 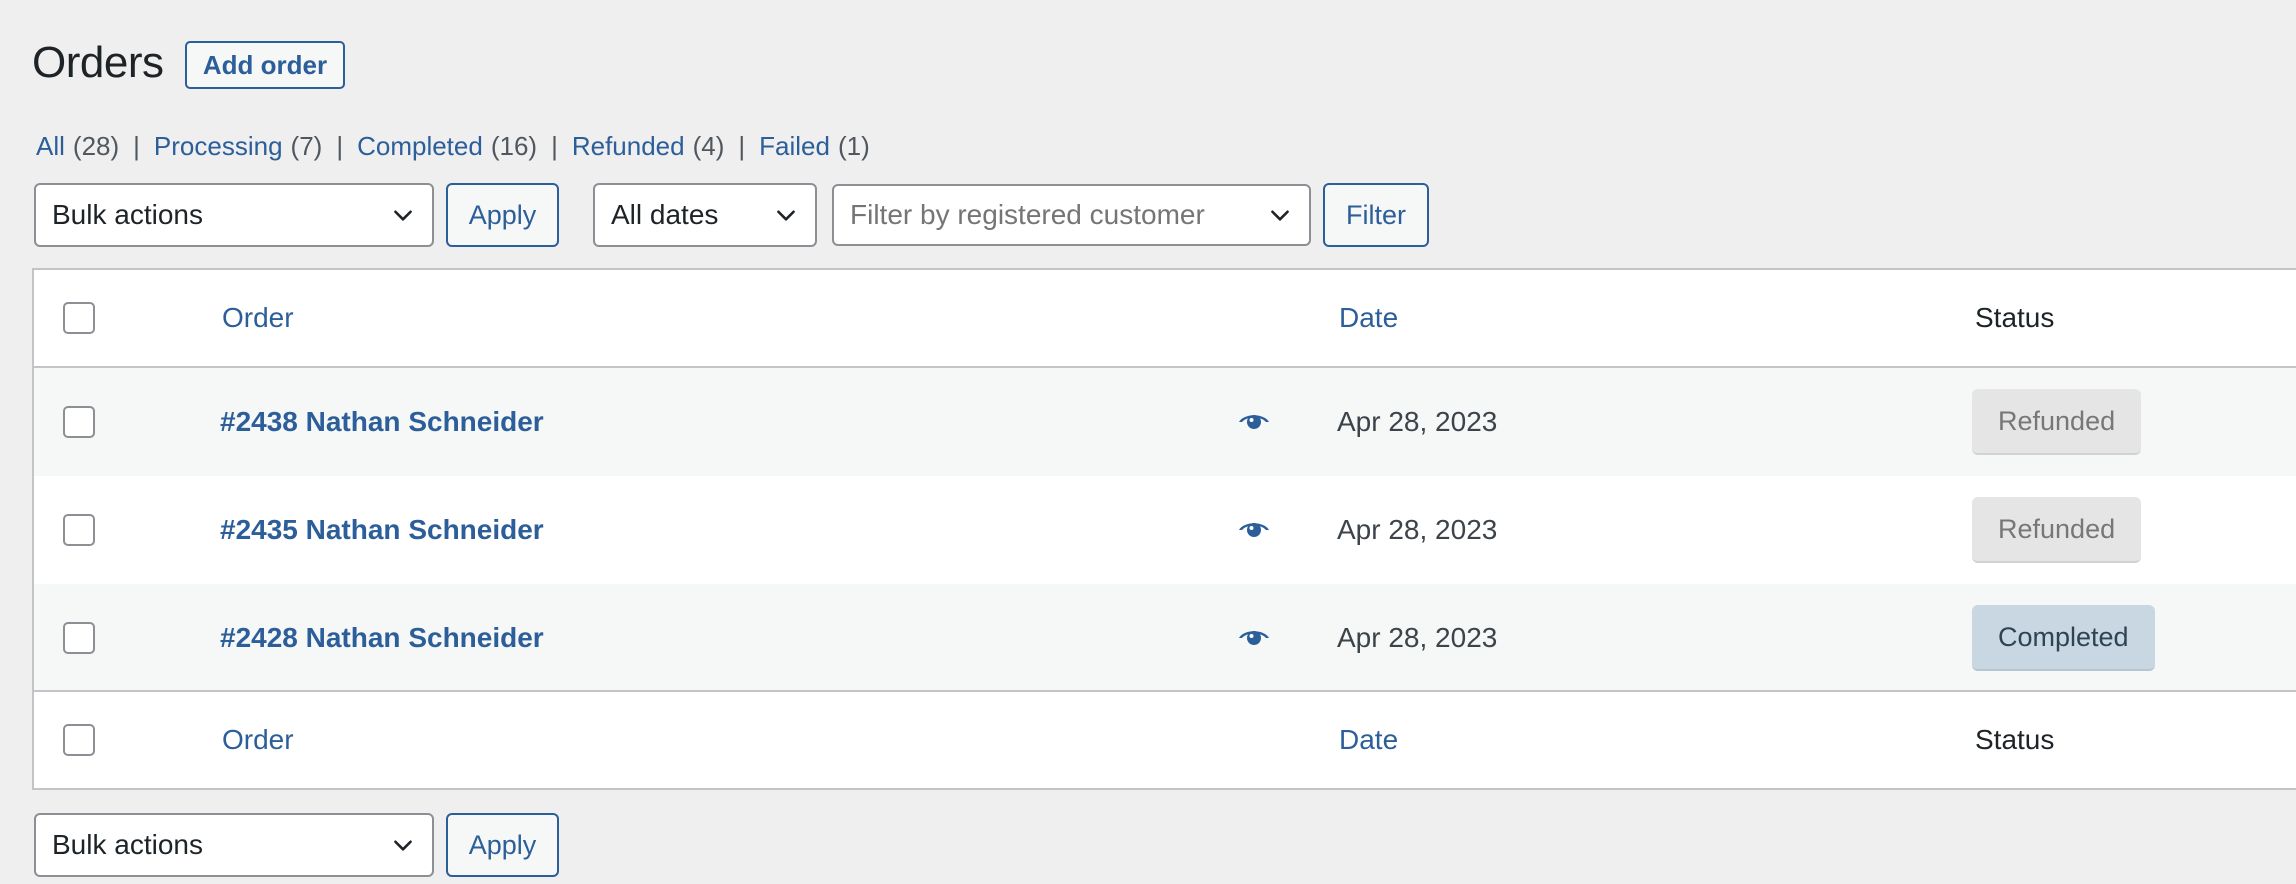 What do you see at coordinates (794, 146) in the screenshot?
I see `filter-failed-link: Failed` at bounding box center [794, 146].